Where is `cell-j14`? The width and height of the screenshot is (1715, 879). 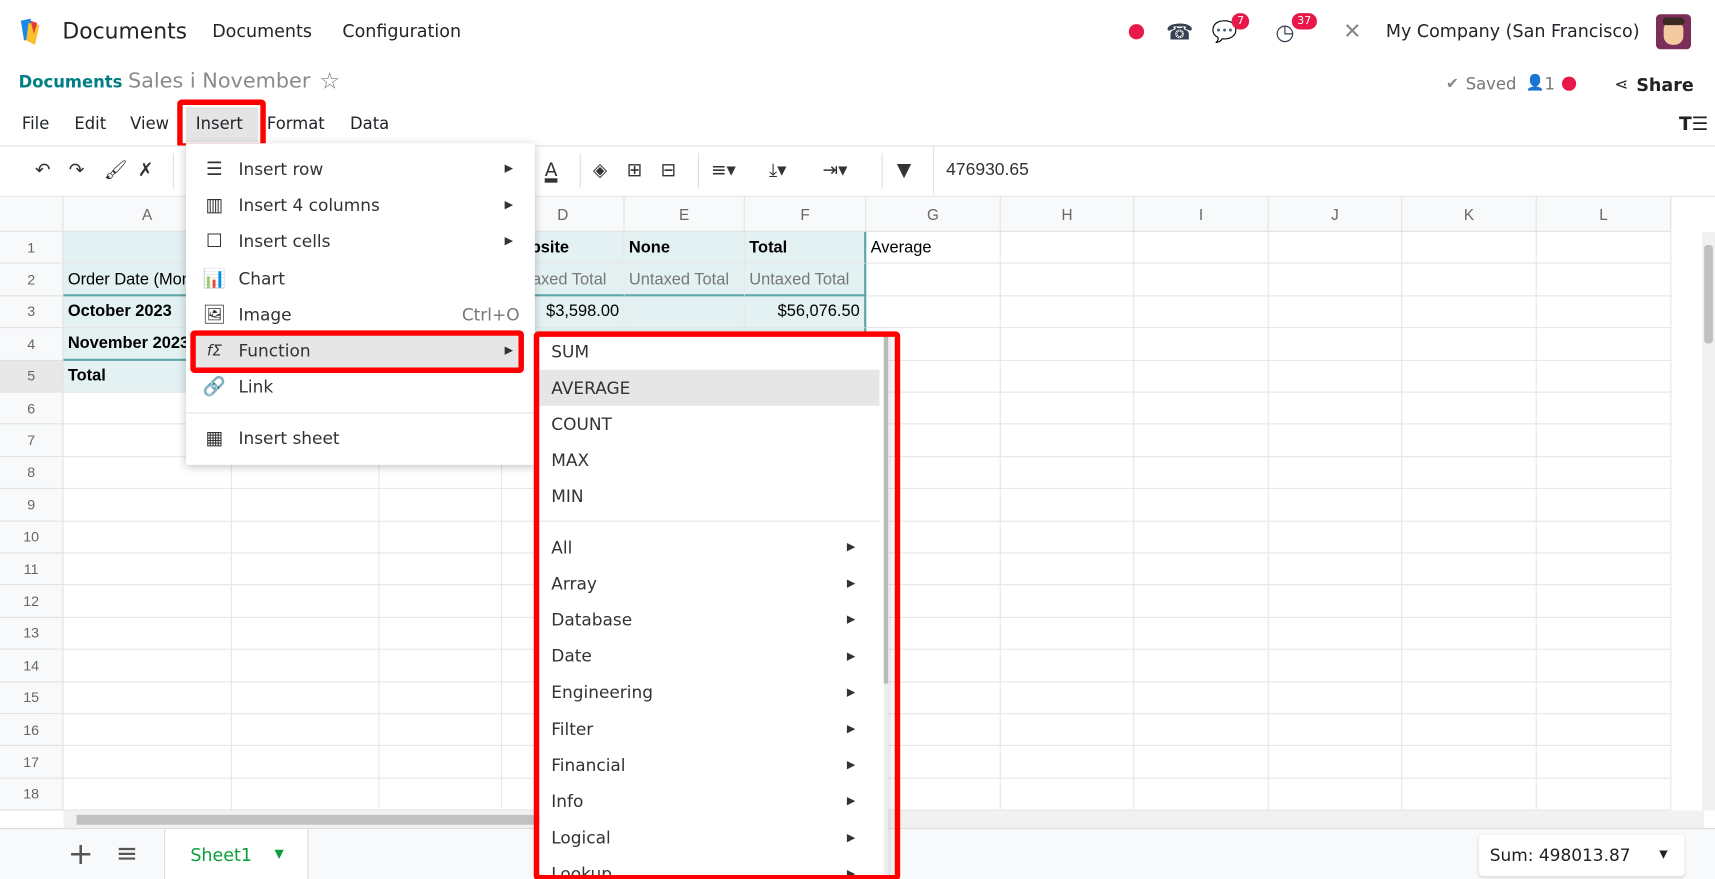
cell-j14 is located at coordinates (1335, 666).